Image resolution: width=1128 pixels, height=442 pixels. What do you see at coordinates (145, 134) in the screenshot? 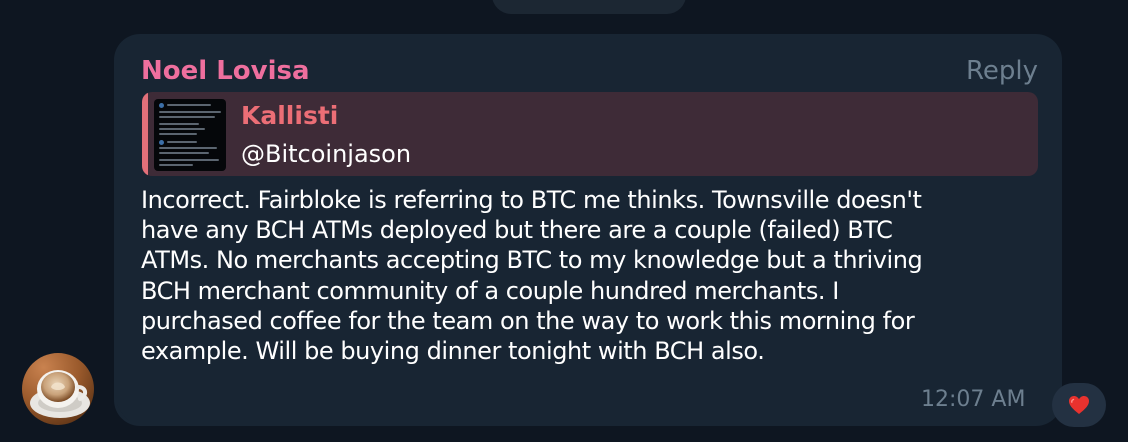
I see `quote-accent-bar` at bounding box center [145, 134].